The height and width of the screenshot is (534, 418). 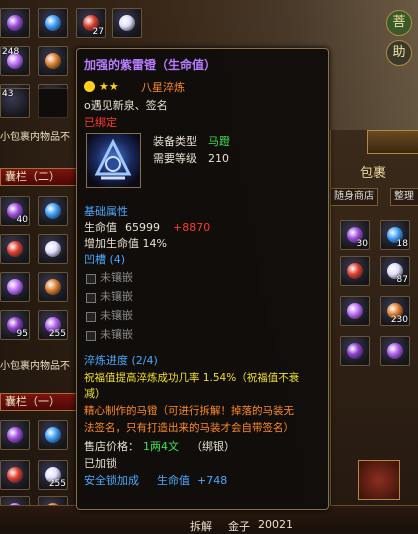 I want to click on safe-lock-label: 安全锁加成, so click(x=111, y=480).